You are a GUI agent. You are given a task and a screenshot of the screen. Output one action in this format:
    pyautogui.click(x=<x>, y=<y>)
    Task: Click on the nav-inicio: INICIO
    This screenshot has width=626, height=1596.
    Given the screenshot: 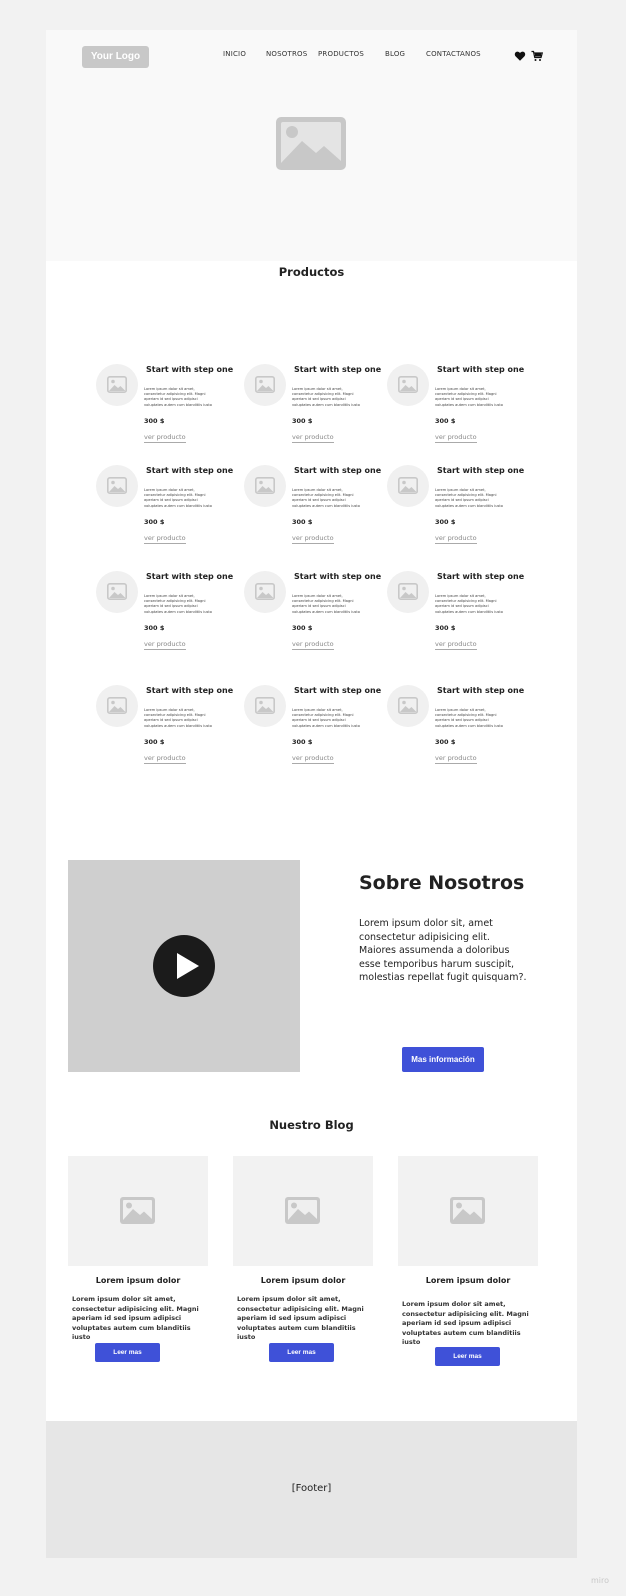 What is the action you would take?
    pyautogui.click(x=234, y=54)
    